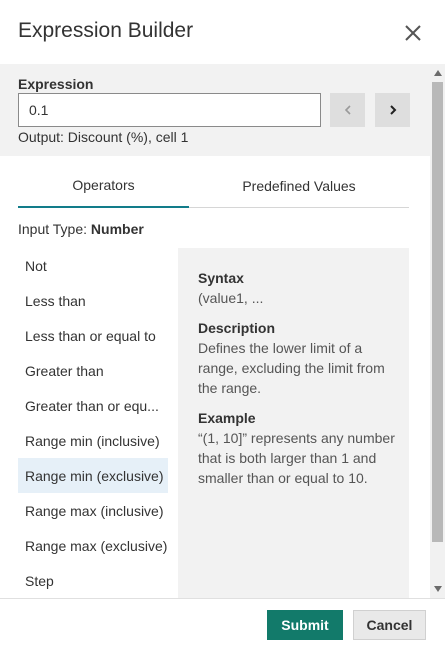  What do you see at coordinates (227, 418) in the screenshot?
I see `example-heading: Example` at bounding box center [227, 418].